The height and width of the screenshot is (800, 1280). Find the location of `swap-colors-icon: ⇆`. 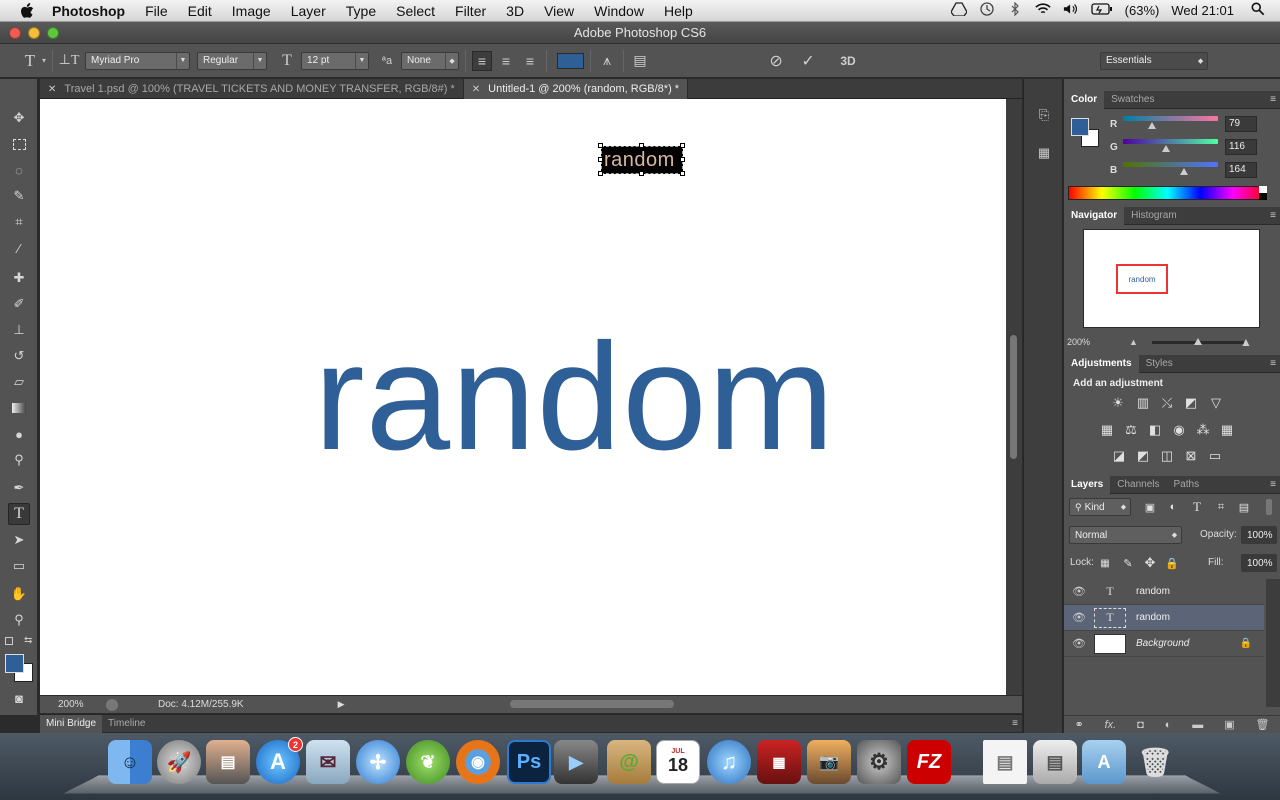

swap-colors-icon: ⇆ is located at coordinates (28, 640).